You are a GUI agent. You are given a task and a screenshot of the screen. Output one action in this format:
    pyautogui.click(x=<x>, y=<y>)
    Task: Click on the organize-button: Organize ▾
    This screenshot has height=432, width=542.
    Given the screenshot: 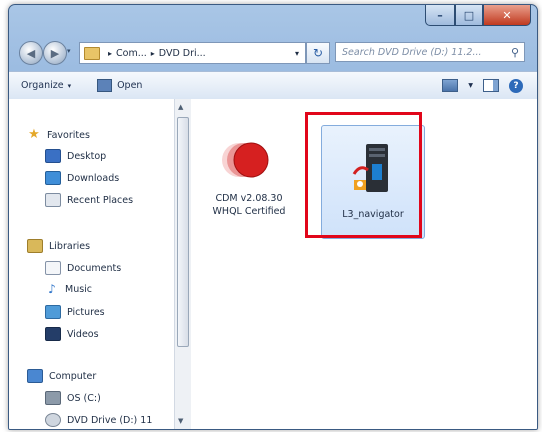 What is the action you would take?
    pyautogui.click(x=46, y=85)
    